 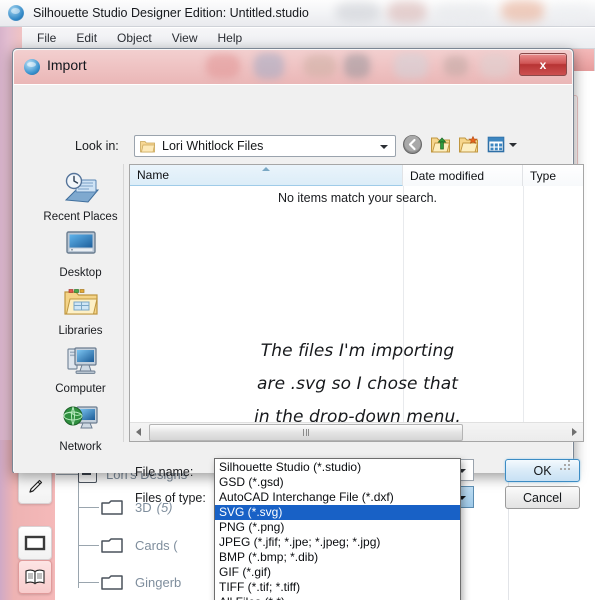 I want to click on column-header-label: Type, so click(x=543, y=175).